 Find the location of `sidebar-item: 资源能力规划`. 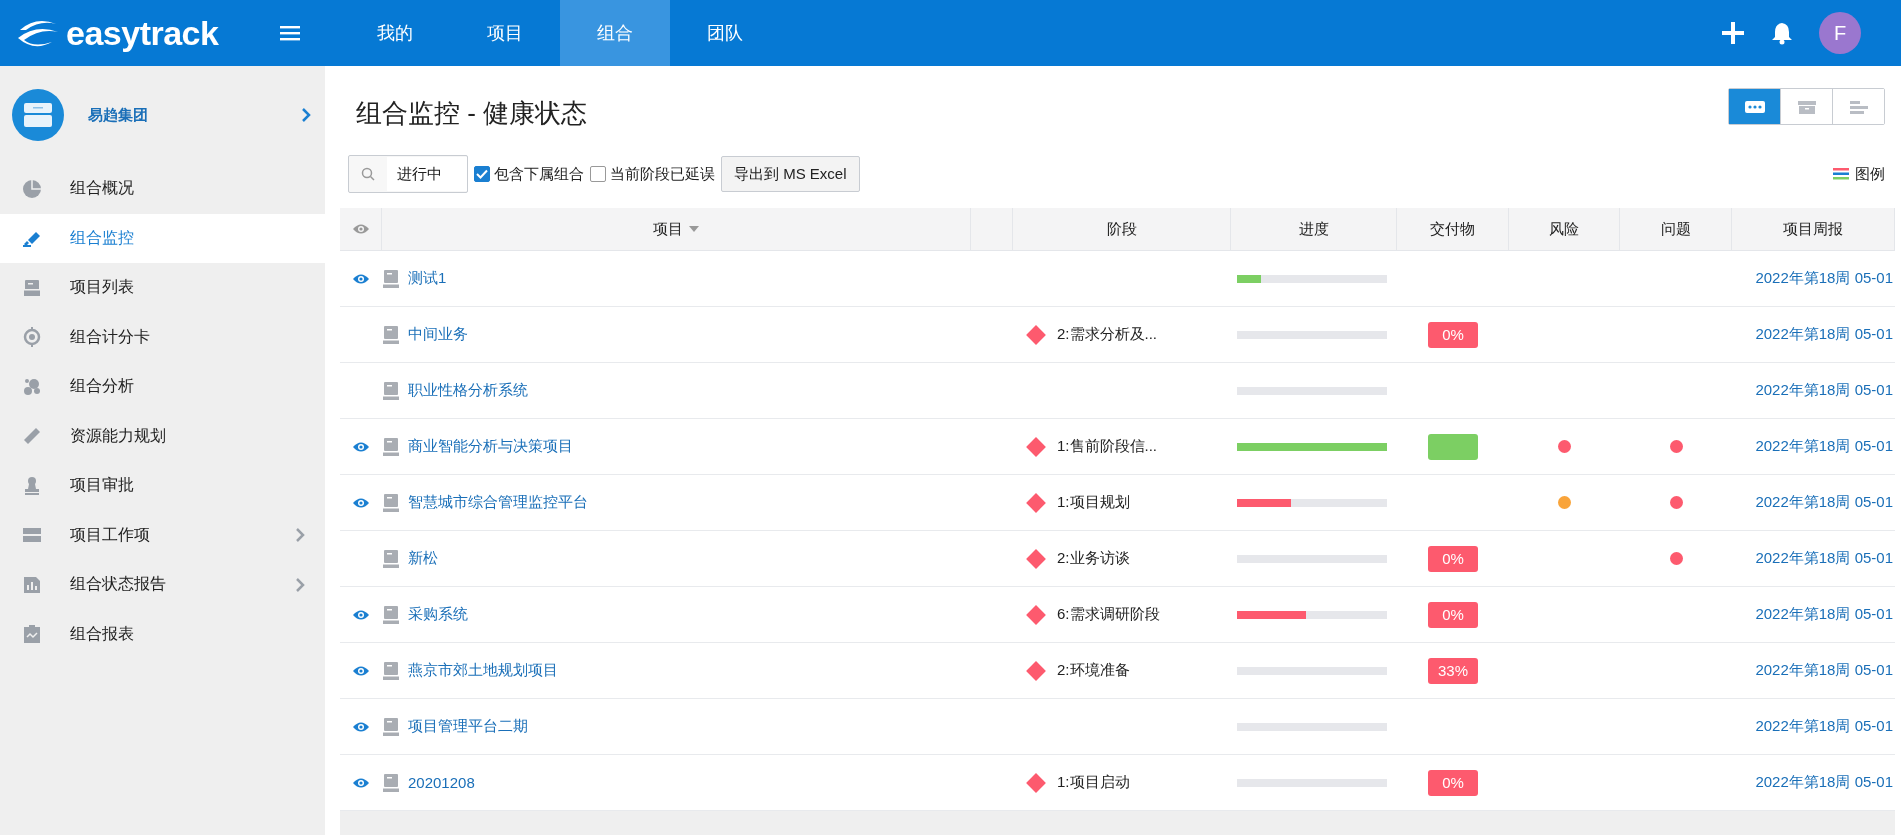

sidebar-item: 资源能力规划 is located at coordinates (162, 436).